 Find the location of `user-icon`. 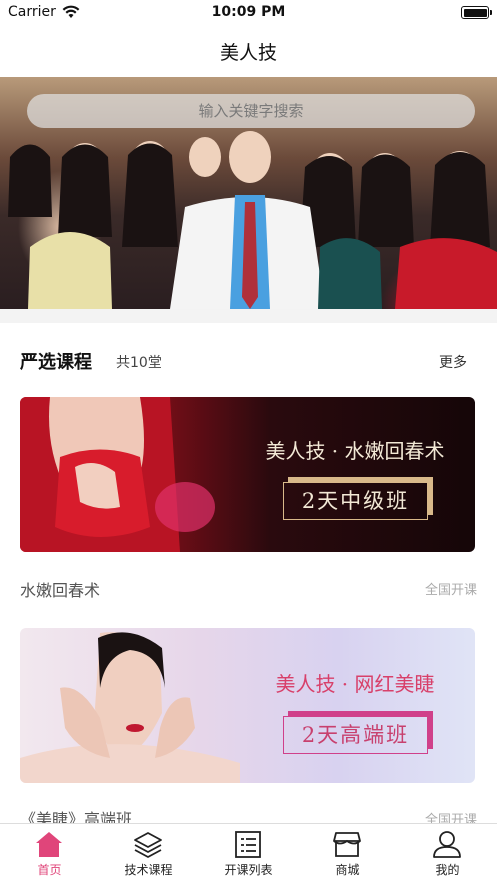

user-icon is located at coordinates (447, 844).